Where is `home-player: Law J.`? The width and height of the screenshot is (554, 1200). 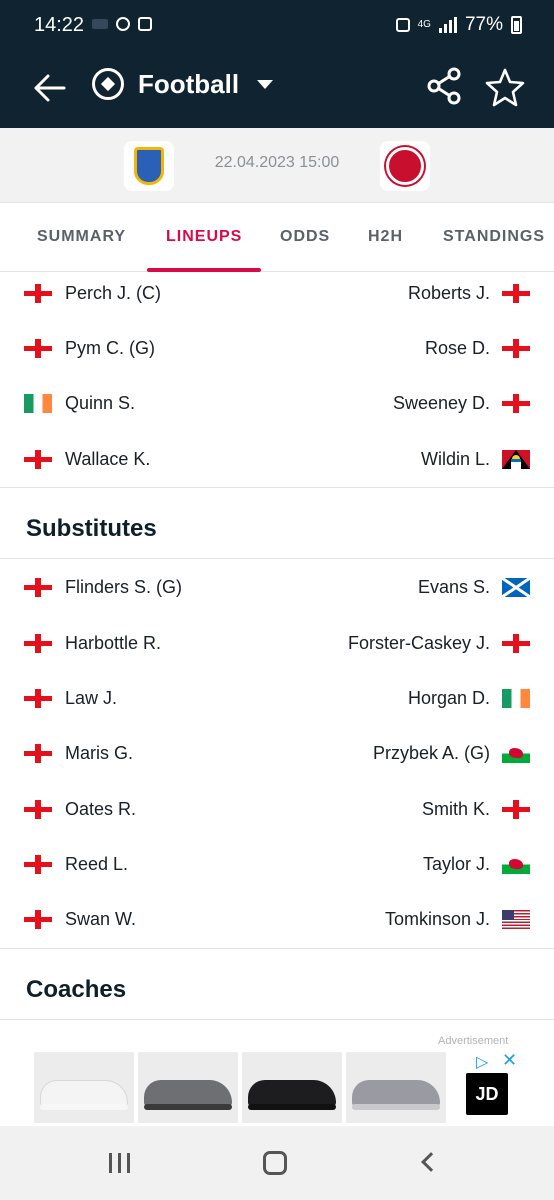
home-player: Law J. is located at coordinates (70, 698).